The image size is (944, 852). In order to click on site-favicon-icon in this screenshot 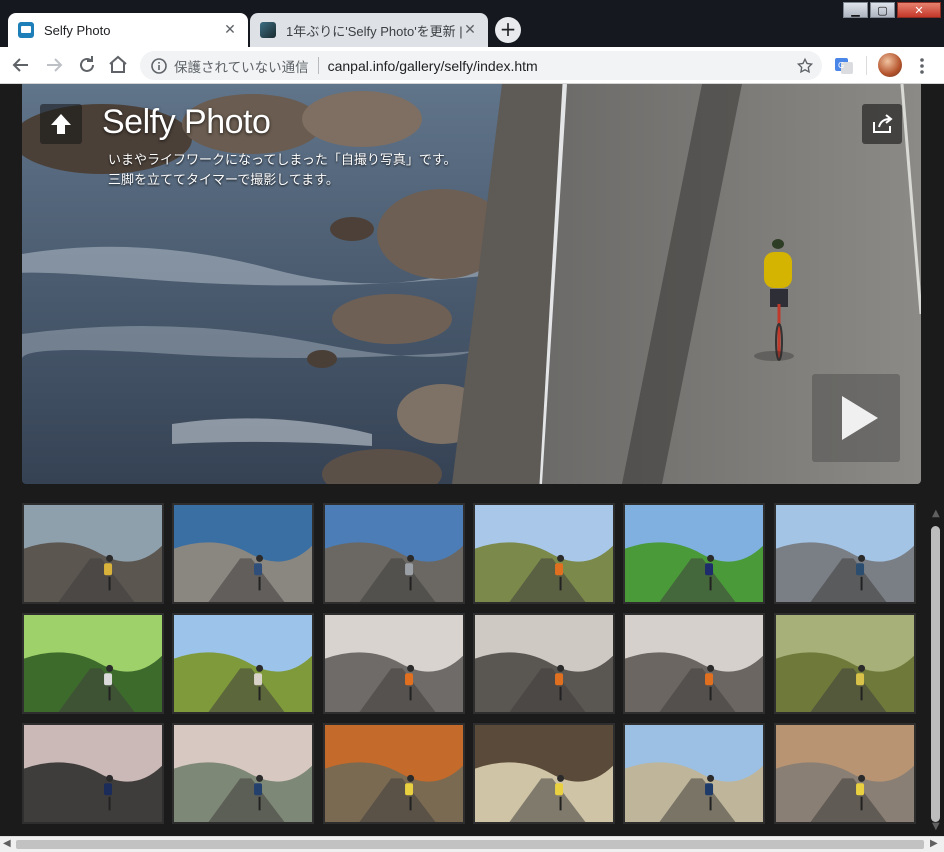, I will do `click(26, 30)`.